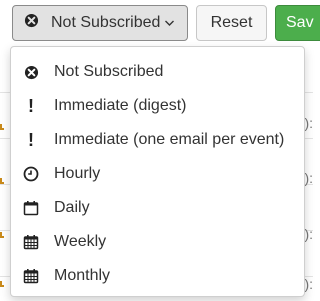  Describe the element at coordinates (157, 276) in the screenshot. I see `menu-item-monthly: Monthly` at that location.